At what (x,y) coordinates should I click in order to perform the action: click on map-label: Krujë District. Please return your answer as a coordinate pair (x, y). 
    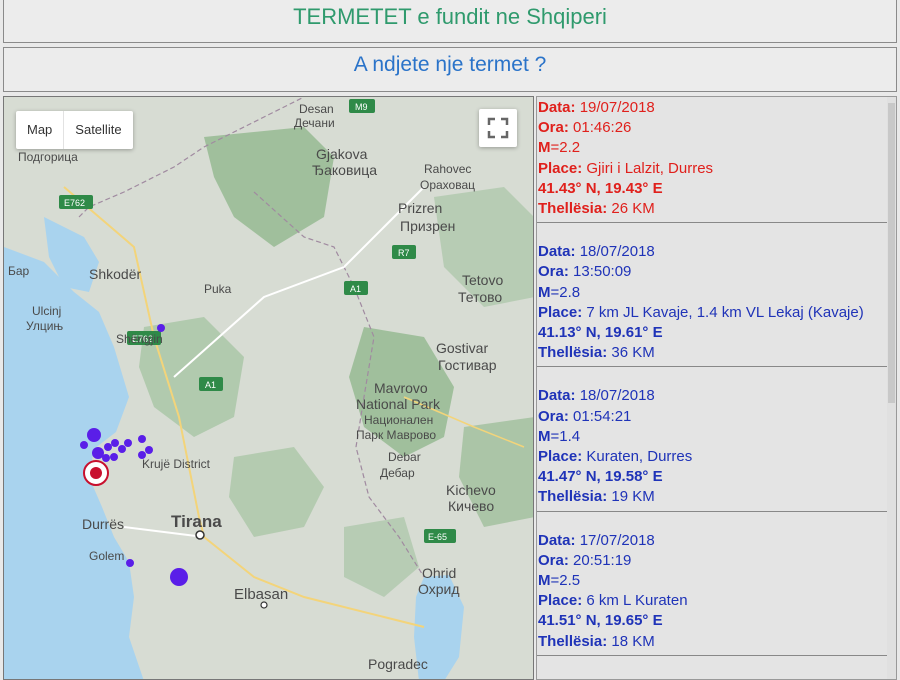
    Looking at the image, I should click on (176, 464).